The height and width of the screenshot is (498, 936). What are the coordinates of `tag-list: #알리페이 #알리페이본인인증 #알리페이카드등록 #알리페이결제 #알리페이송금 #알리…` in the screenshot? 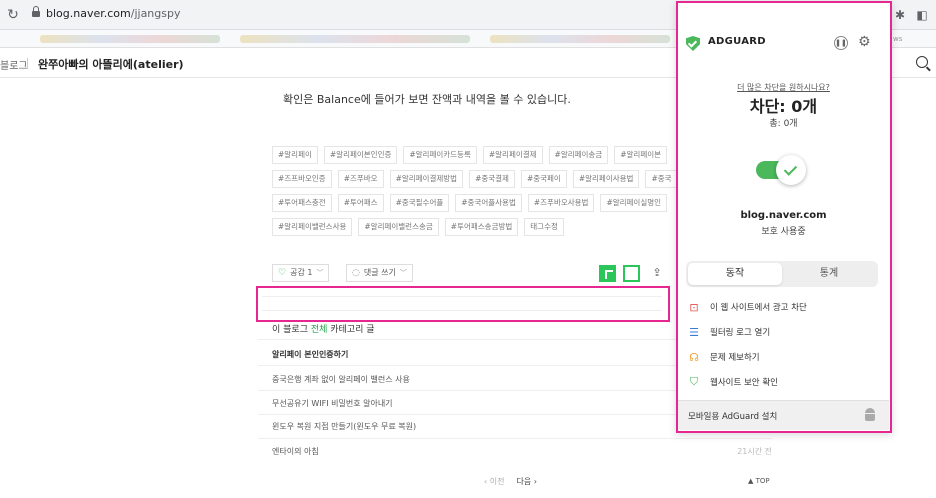 It's located at (477, 191).